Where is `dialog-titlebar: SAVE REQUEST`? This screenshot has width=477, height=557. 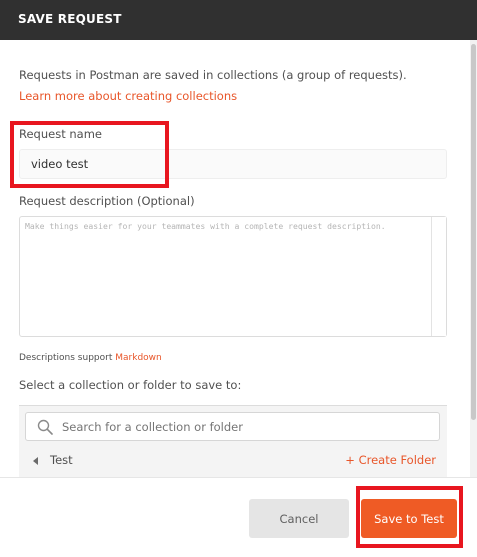
dialog-titlebar: SAVE REQUEST is located at coordinates (238, 20).